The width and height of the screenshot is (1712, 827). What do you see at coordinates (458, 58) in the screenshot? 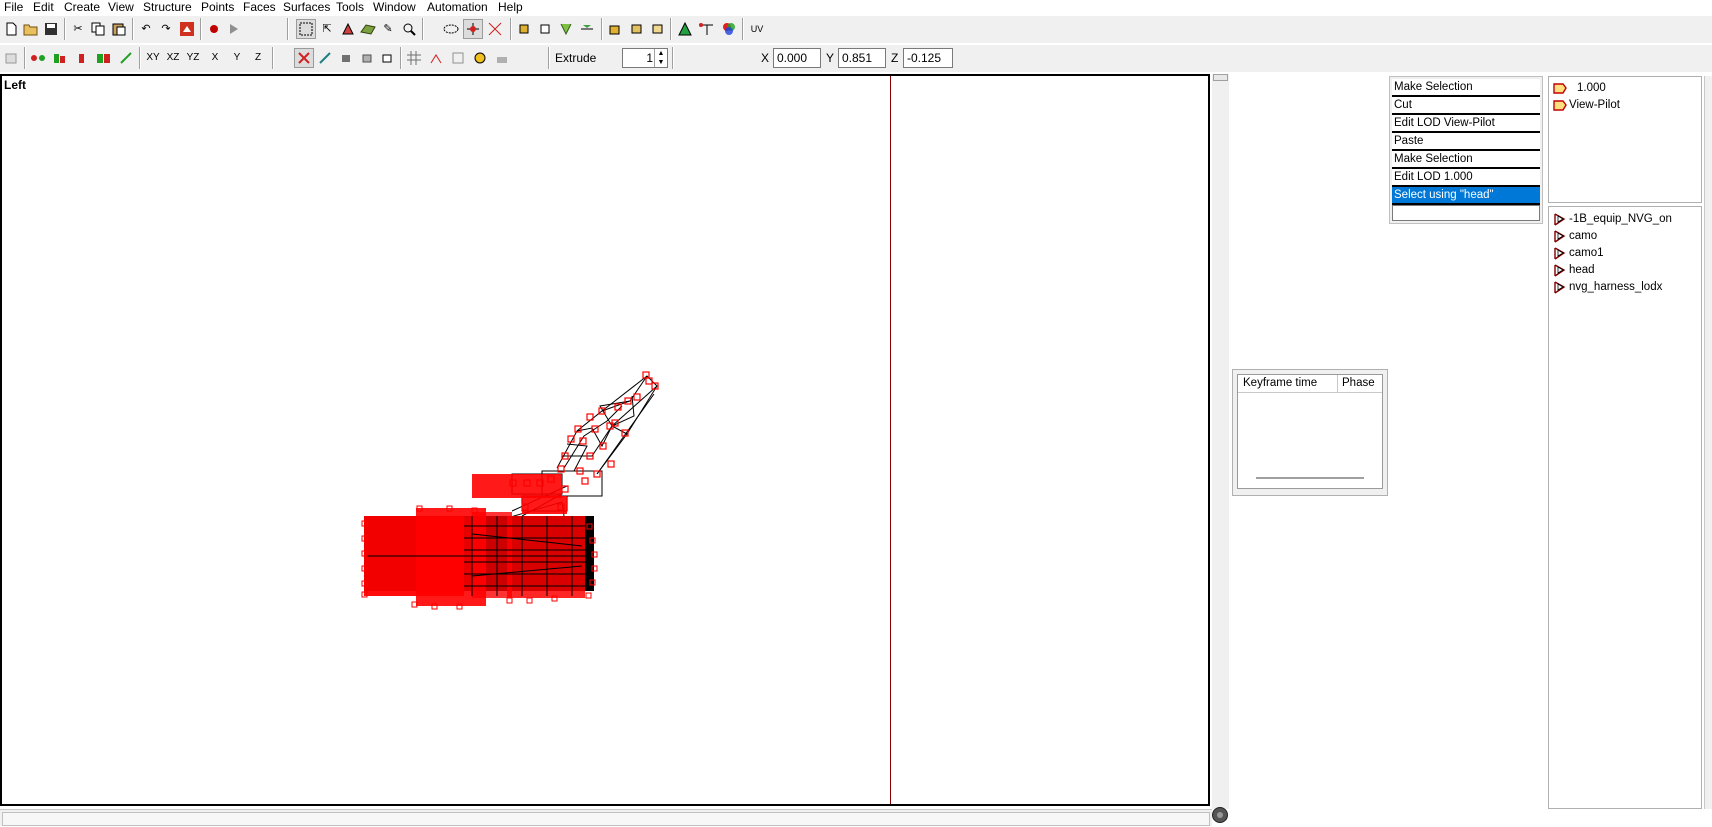
I see `text-tool-icon` at bounding box center [458, 58].